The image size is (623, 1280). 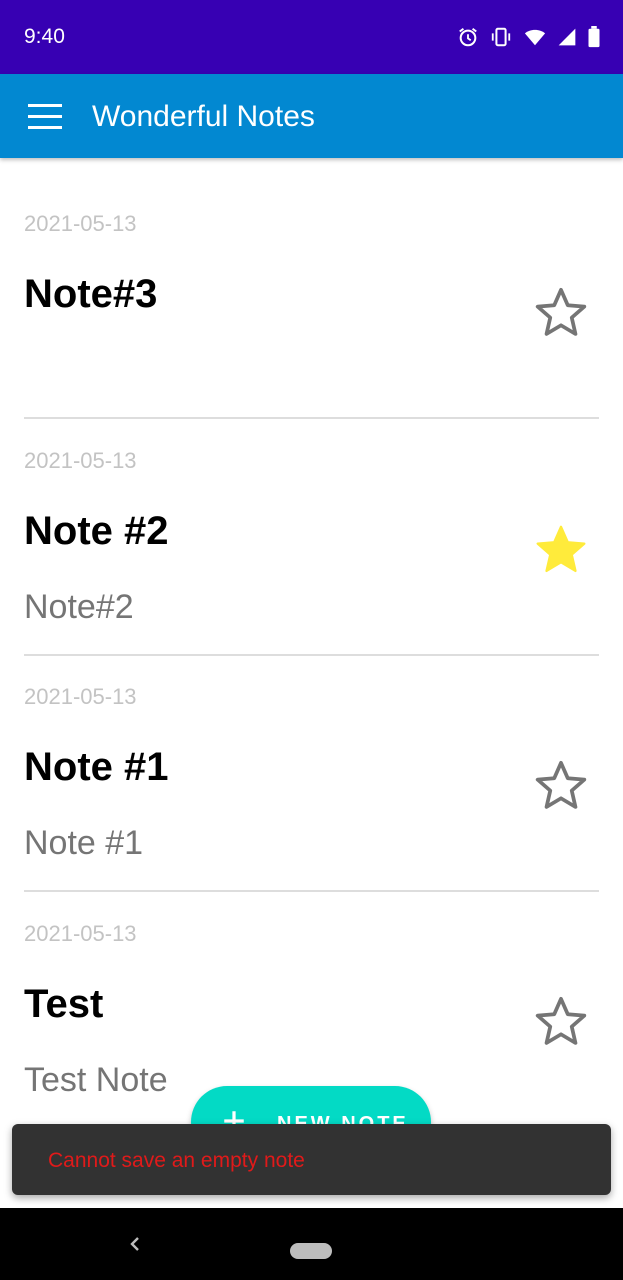 I want to click on status-icons, so click(x=529, y=37).